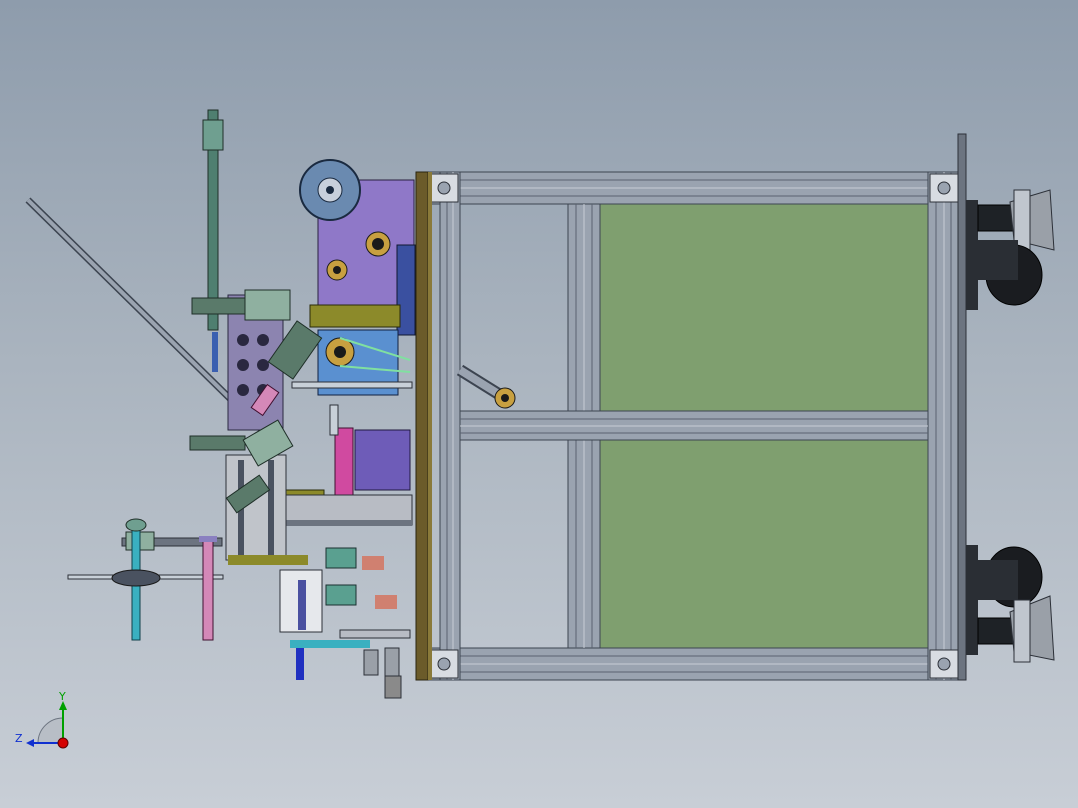 This screenshot has height=808, width=1078. Describe the element at coordinates (430, 426) in the screenshot. I see `base-plate-edge` at that location.